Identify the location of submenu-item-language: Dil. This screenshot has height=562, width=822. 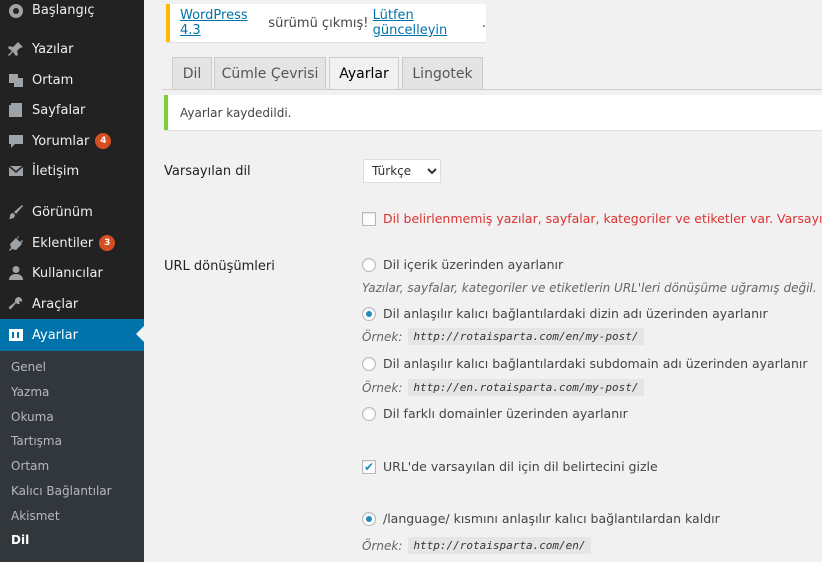
(20, 540).